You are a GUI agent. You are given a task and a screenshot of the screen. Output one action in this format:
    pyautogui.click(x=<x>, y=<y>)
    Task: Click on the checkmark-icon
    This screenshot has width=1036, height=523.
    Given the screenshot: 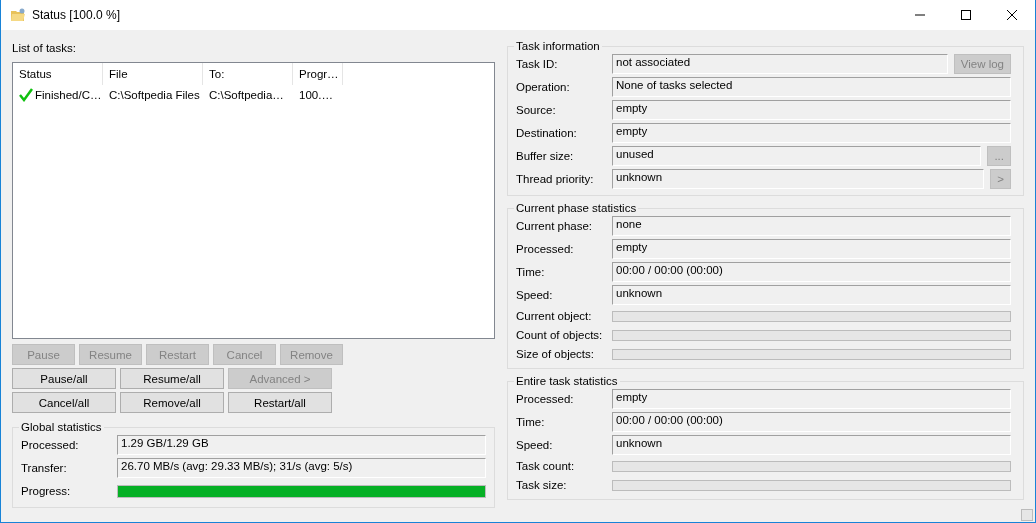 What is the action you would take?
    pyautogui.click(x=26, y=95)
    